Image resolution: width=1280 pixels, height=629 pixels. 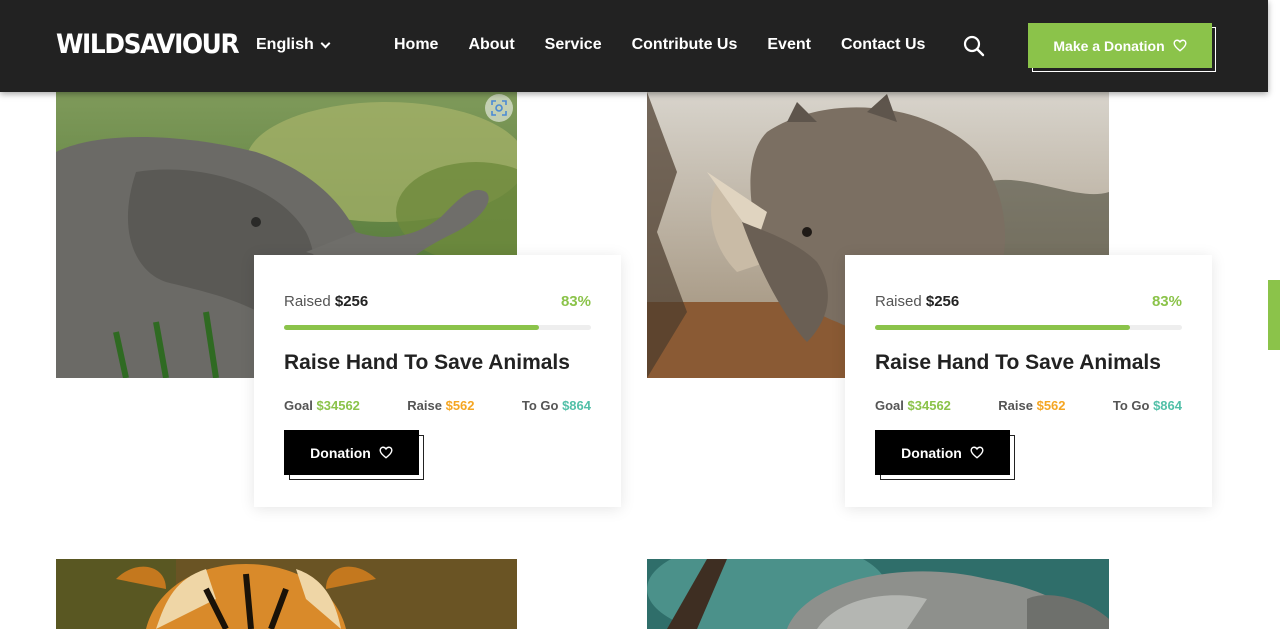 What do you see at coordinates (491, 45) in the screenshot?
I see `nav-about: About` at bounding box center [491, 45].